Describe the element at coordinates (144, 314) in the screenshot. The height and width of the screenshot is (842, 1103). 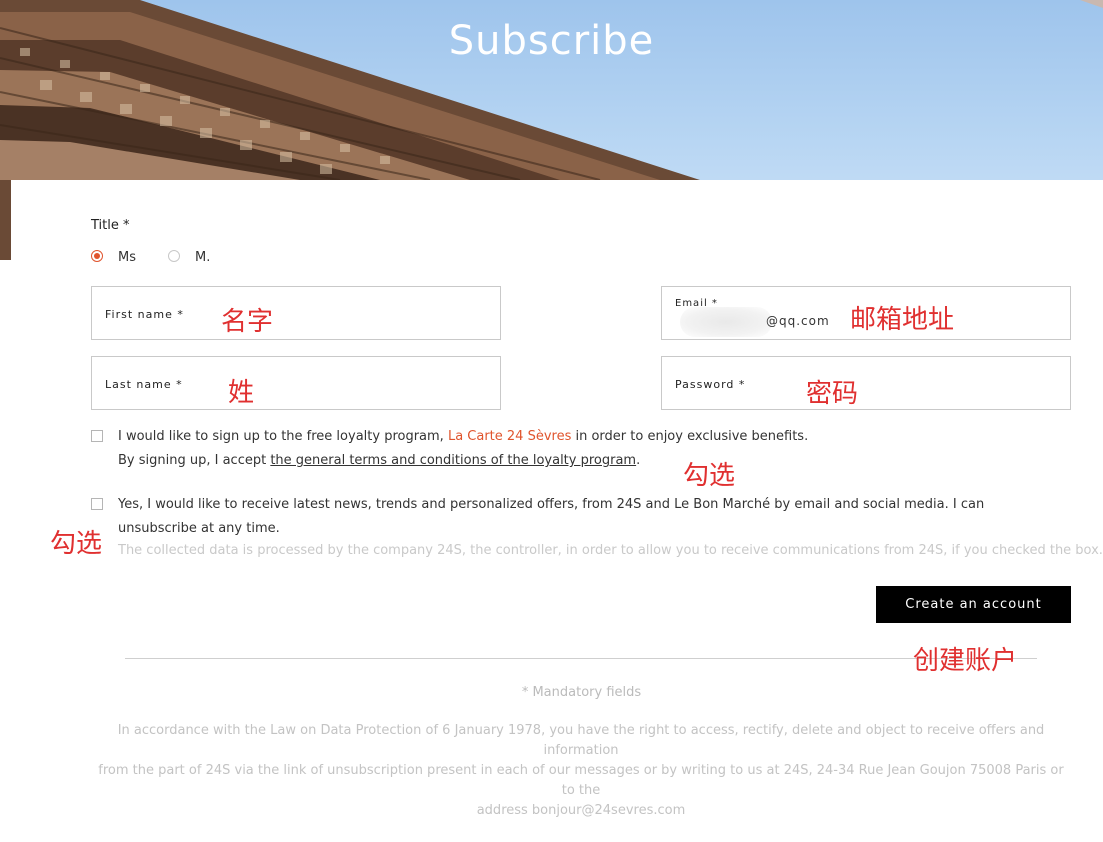
I see `first-name-label: First name *` at that location.